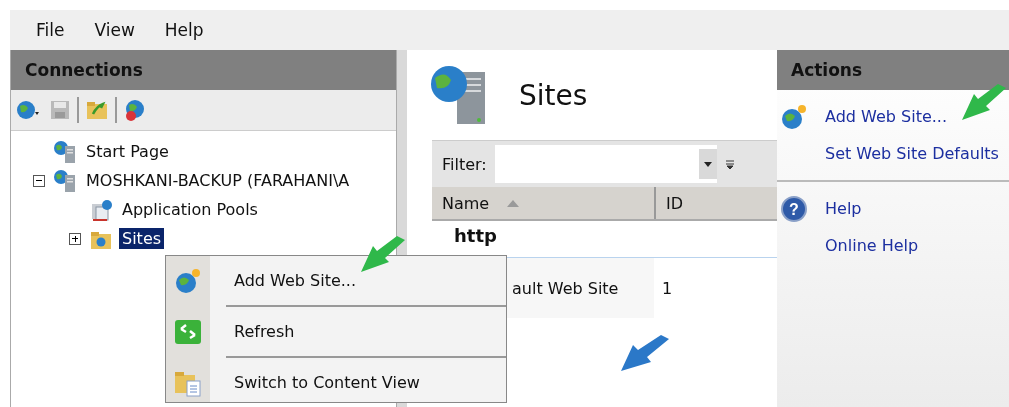 This screenshot has height=407, width=1009. What do you see at coordinates (872, 245) in the screenshot?
I see `action-link: Online Help` at bounding box center [872, 245].